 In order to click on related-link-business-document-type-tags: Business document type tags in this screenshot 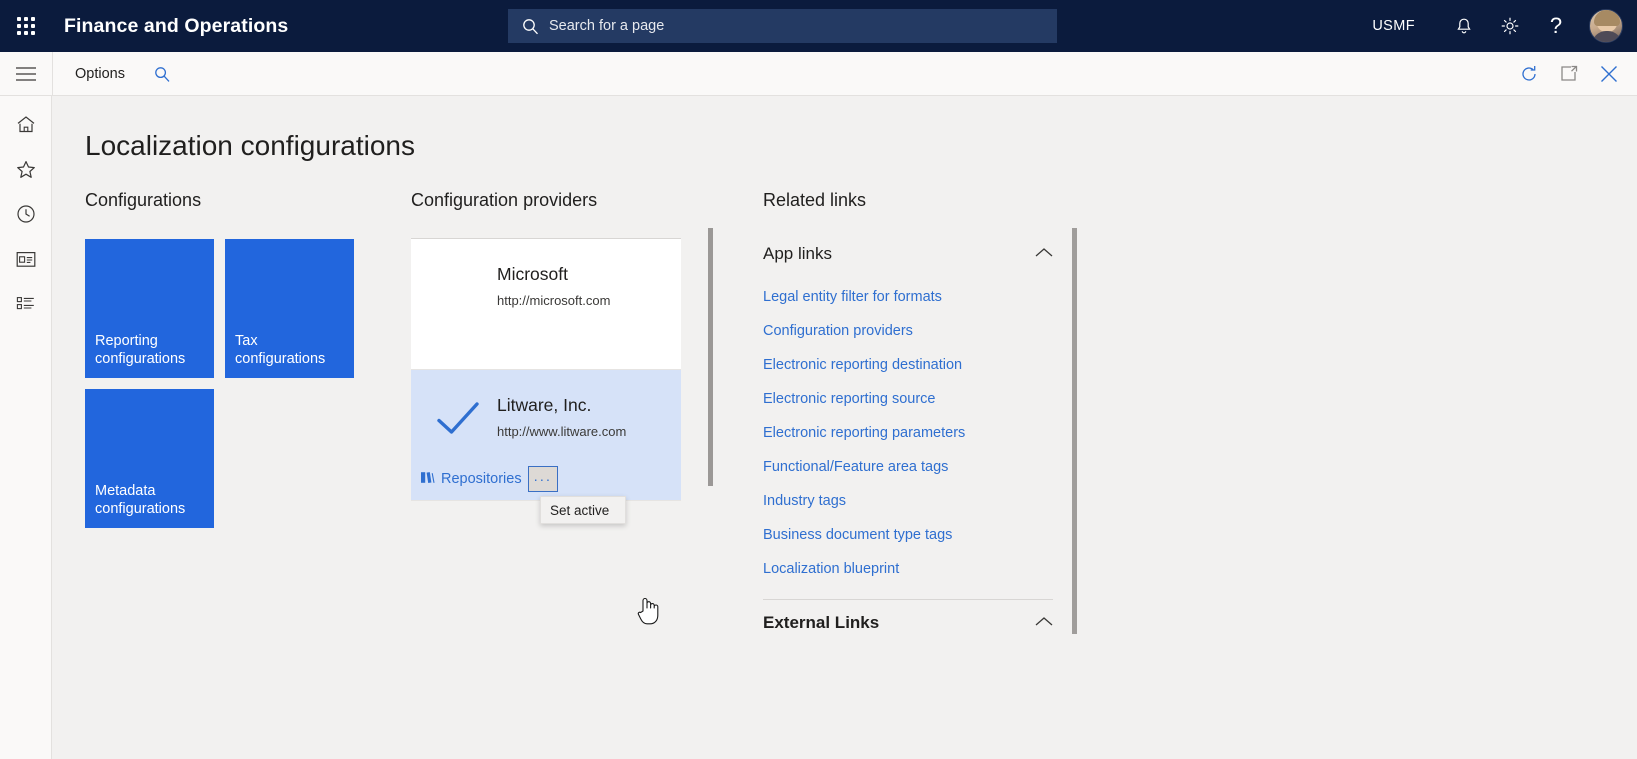, I will do `click(908, 535)`.